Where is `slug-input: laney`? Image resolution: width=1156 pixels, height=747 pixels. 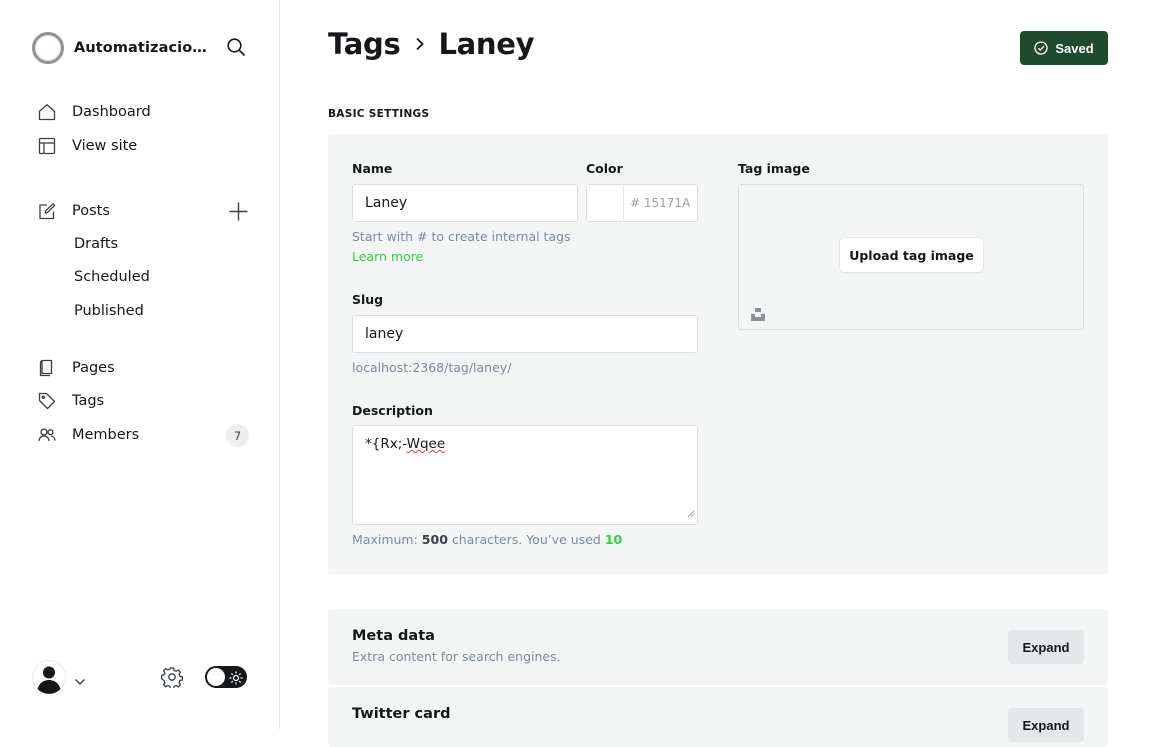 slug-input: laney is located at coordinates (525, 334).